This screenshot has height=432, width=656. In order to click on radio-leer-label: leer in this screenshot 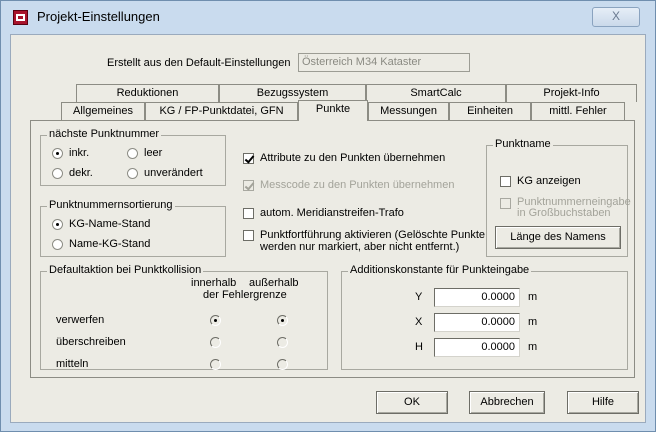, I will do `click(153, 153)`.